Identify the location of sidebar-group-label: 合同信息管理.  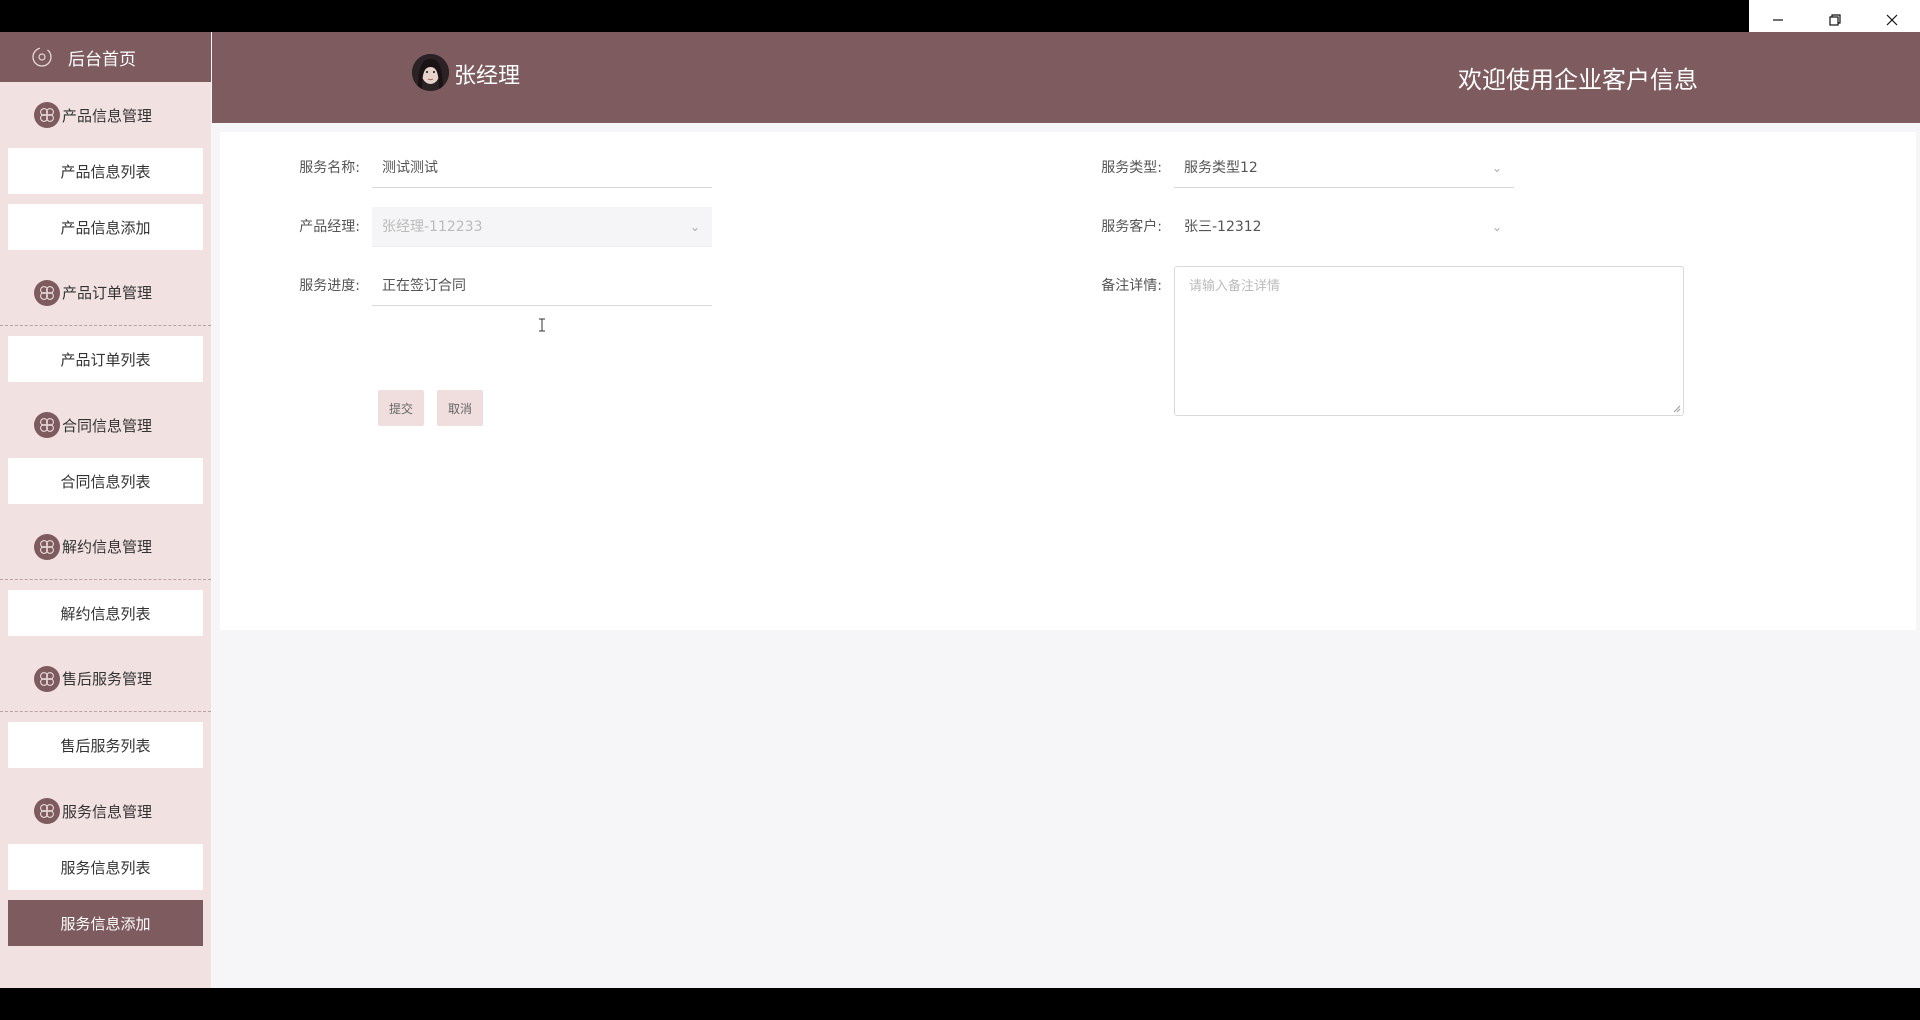
(107, 425).